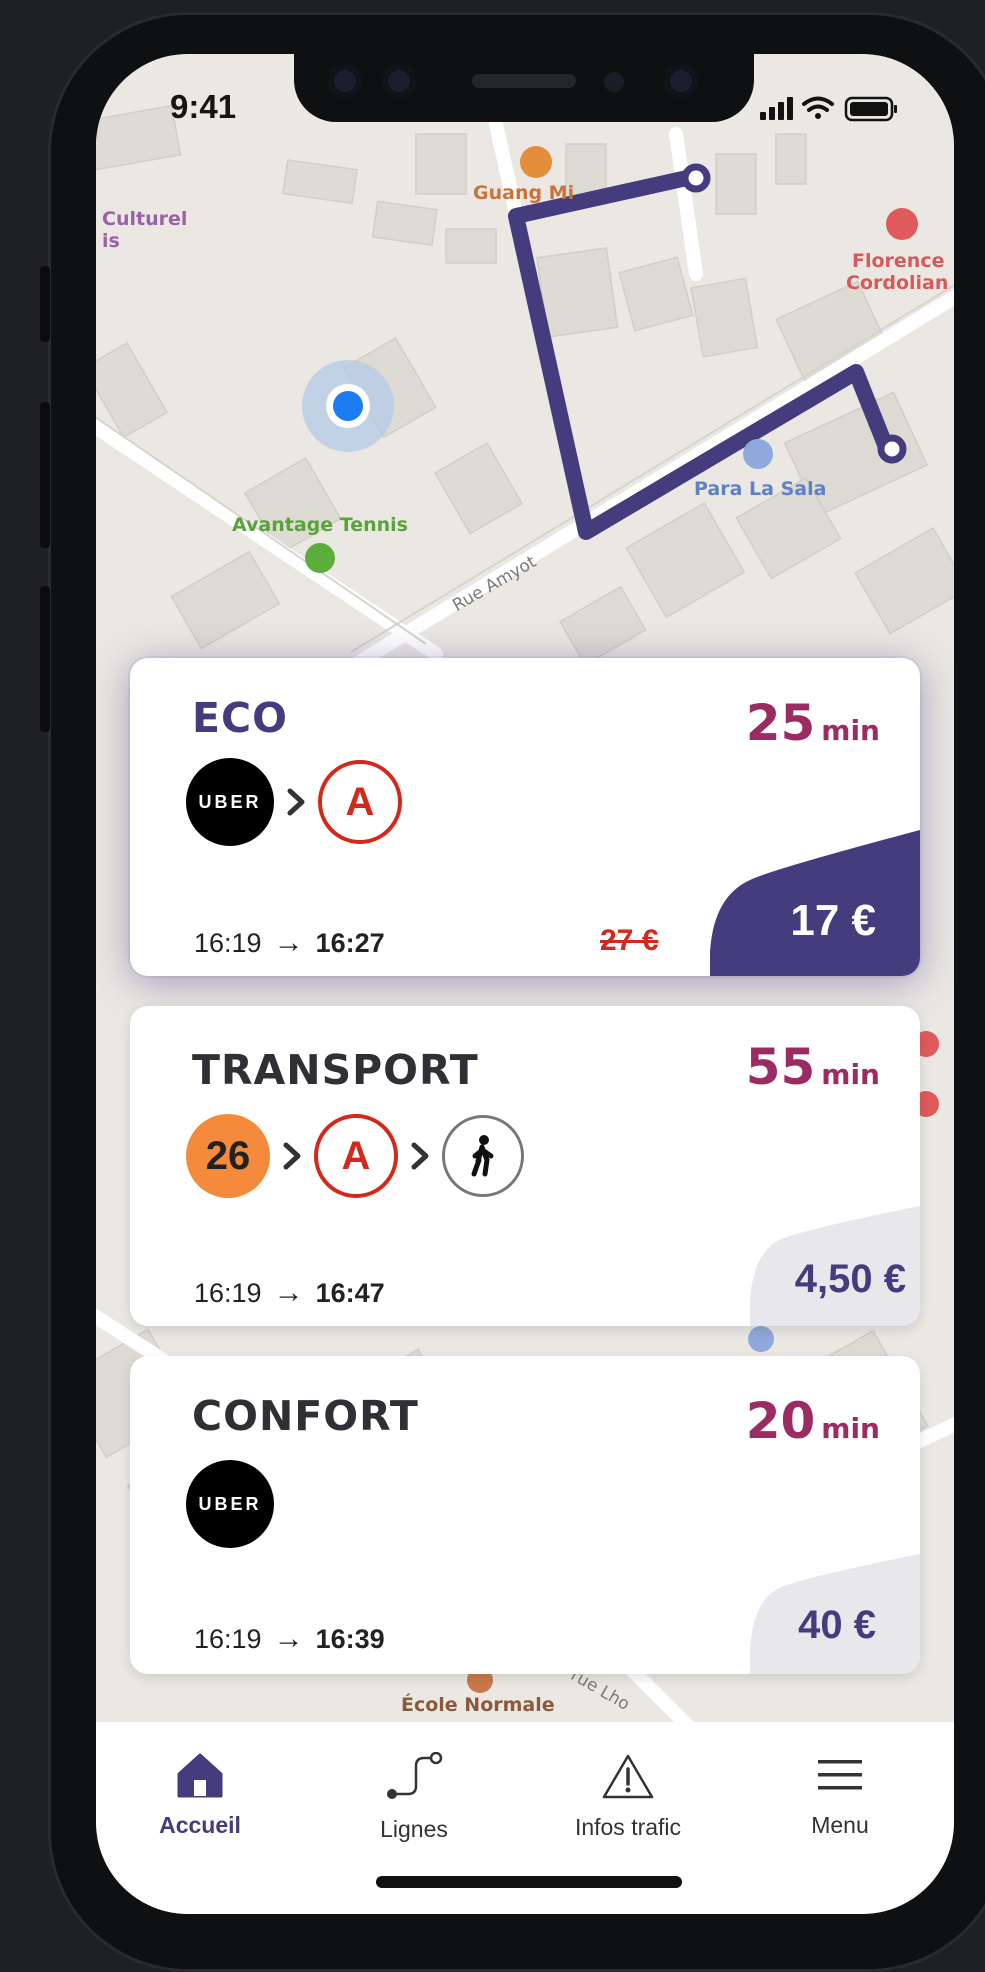  Describe the element at coordinates (840, 1775) in the screenshot. I see `menu-icon` at that location.